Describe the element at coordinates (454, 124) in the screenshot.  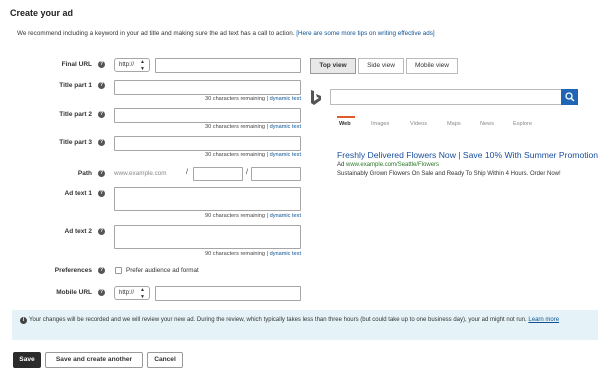
I see `search-tab-maps: Maps` at that location.